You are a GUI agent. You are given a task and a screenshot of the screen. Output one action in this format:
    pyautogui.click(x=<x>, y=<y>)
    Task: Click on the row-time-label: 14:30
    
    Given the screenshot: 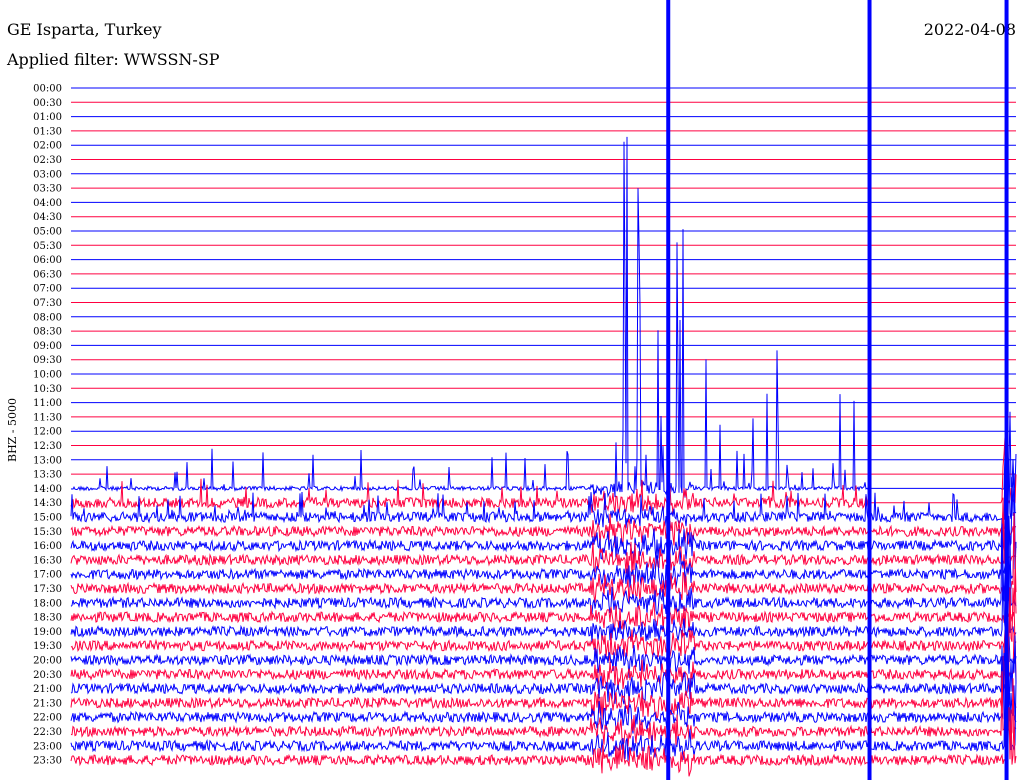 What is the action you would take?
    pyautogui.click(x=47, y=503)
    